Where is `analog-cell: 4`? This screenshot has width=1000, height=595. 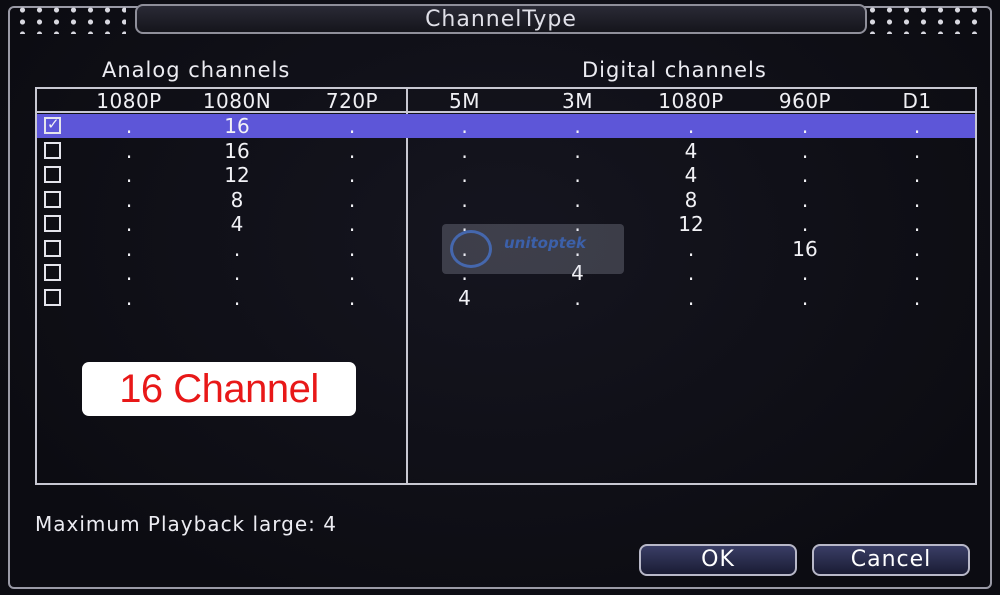
analog-cell: 4 is located at coordinates (237, 224).